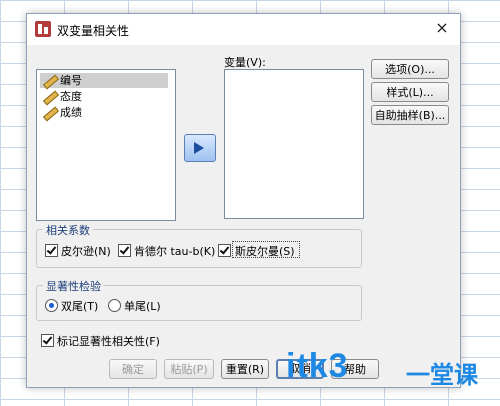 Image resolution: width=500 pixels, height=406 pixels. Describe the element at coordinates (68, 230) in the screenshot. I see `group-legend: 相关系数` at that location.